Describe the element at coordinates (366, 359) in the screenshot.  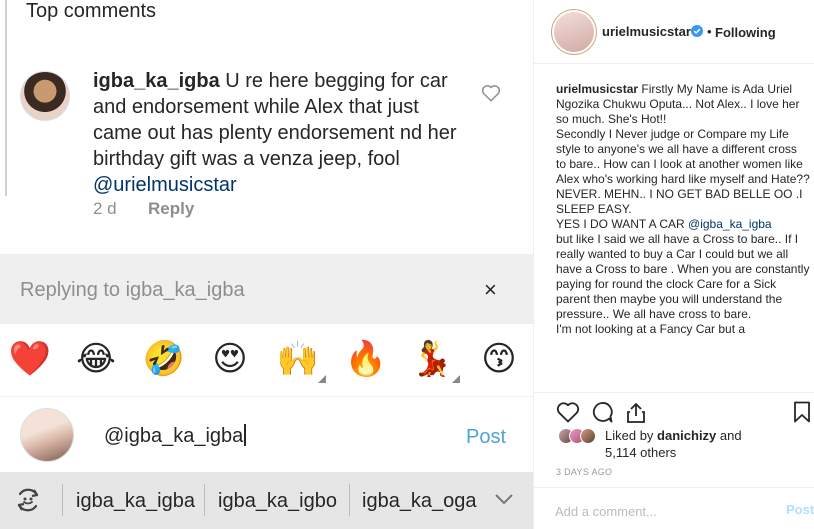
I see `emoji-fire: 🔥` at that location.